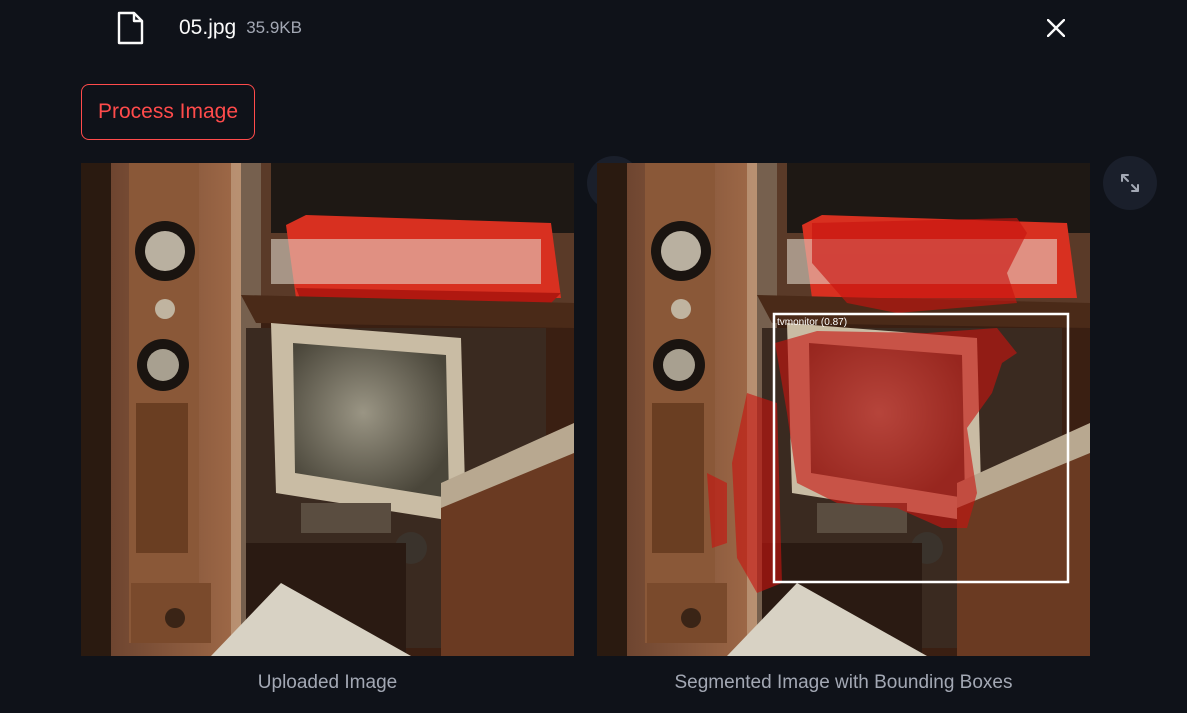 The height and width of the screenshot is (713, 1187). What do you see at coordinates (274, 27) in the screenshot?
I see `file-size: 35.9KB` at bounding box center [274, 27].